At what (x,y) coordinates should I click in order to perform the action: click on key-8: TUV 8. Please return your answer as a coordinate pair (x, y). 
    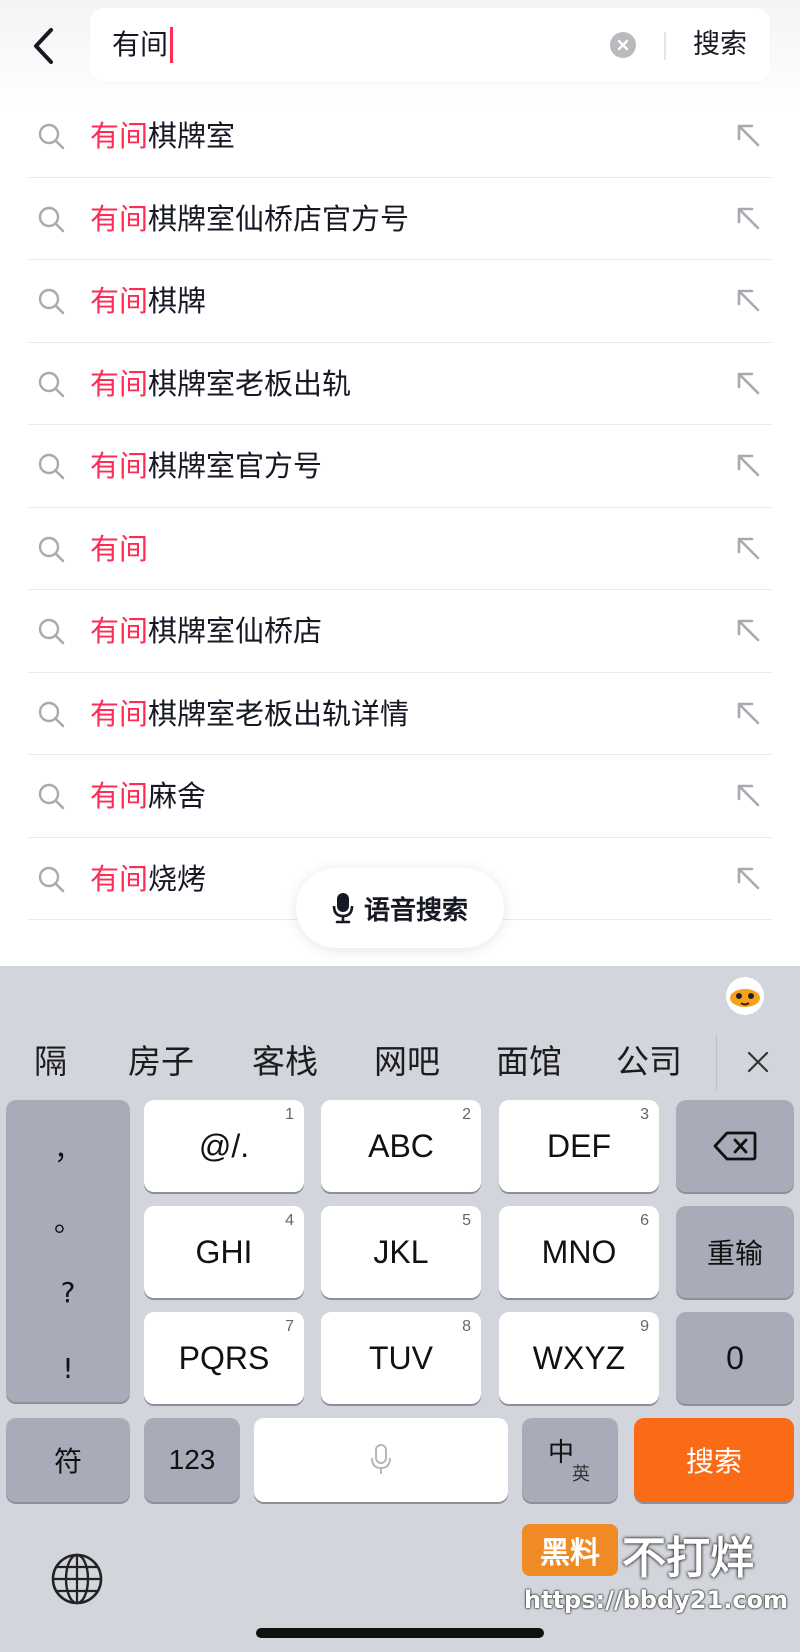
    Looking at the image, I should click on (401, 1358).